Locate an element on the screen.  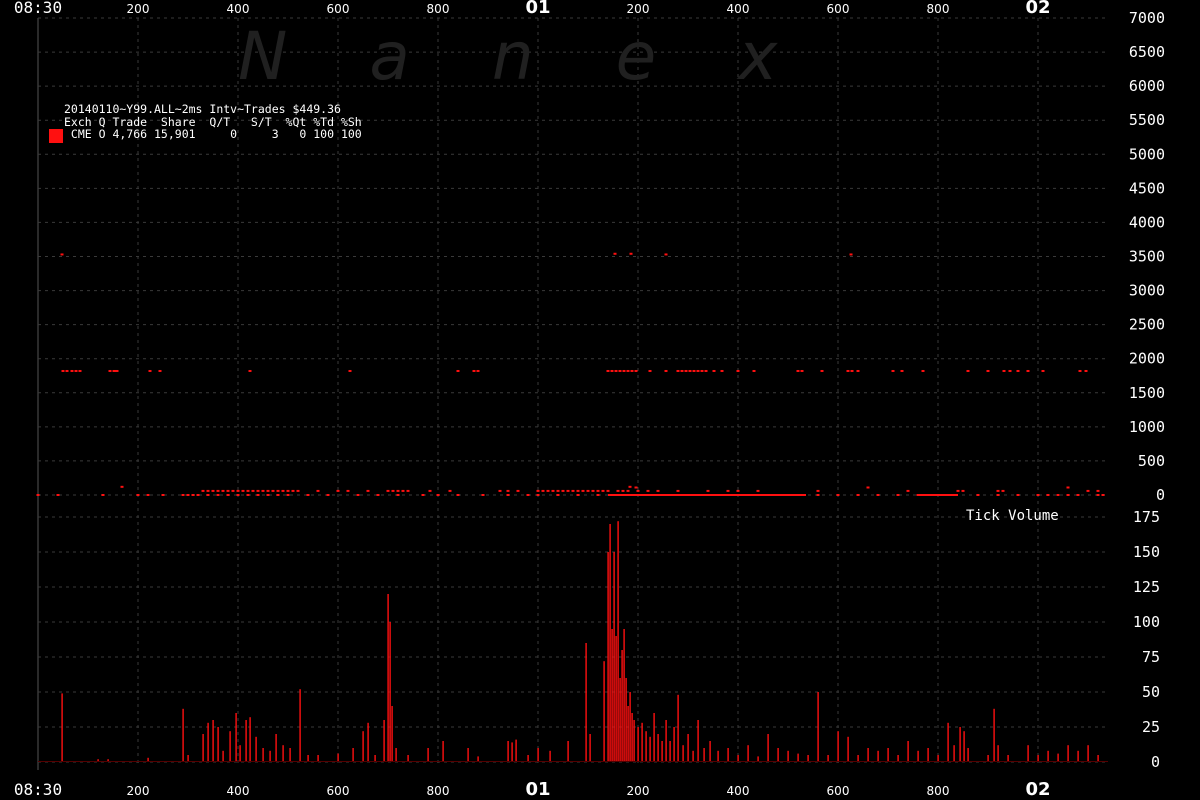
x-tick-label-top: 800 is located at coordinates (438, 9).